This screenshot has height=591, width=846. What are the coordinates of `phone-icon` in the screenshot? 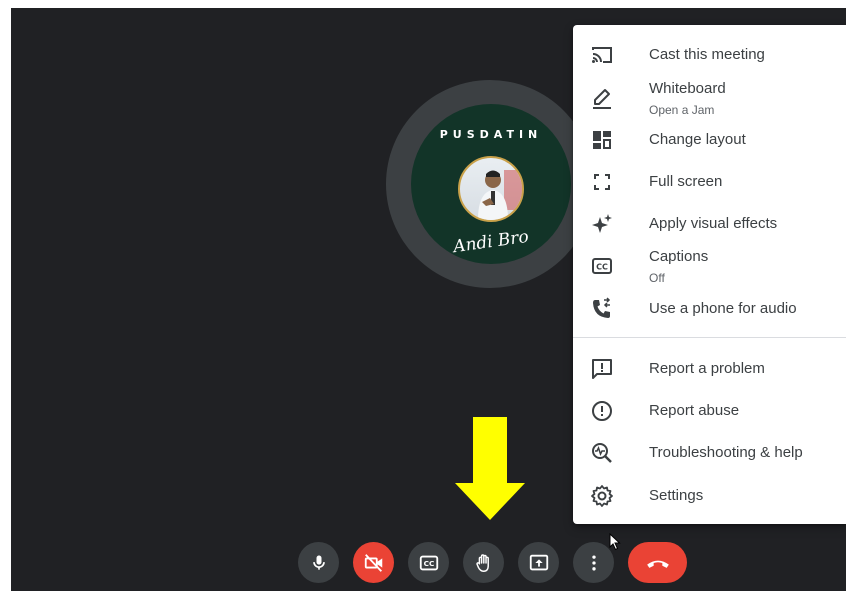 It's located at (602, 307).